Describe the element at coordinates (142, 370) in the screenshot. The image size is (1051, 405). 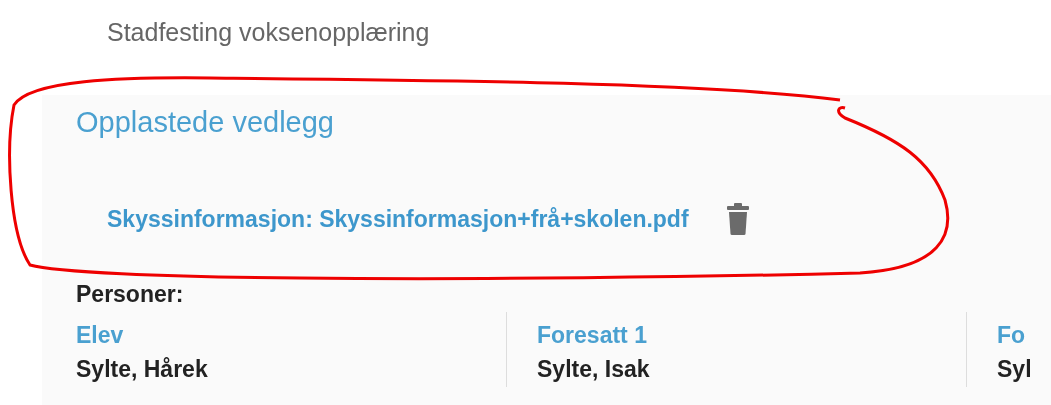
I see `person-name: Sylte, Hårek` at that location.